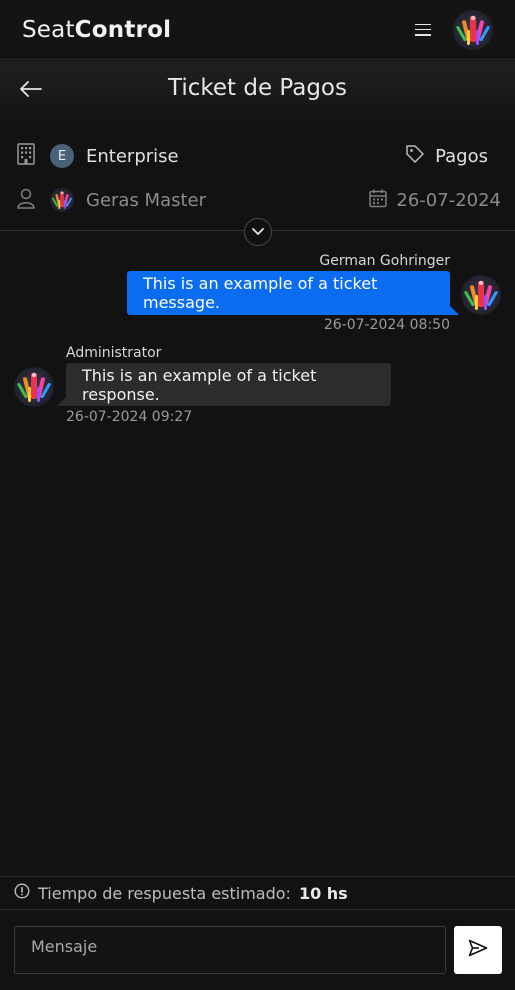 The height and width of the screenshot is (990, 515). Describe the element at coordinates (146, 200) in the screenshot. I see `user-name: Geras Master` at that location.